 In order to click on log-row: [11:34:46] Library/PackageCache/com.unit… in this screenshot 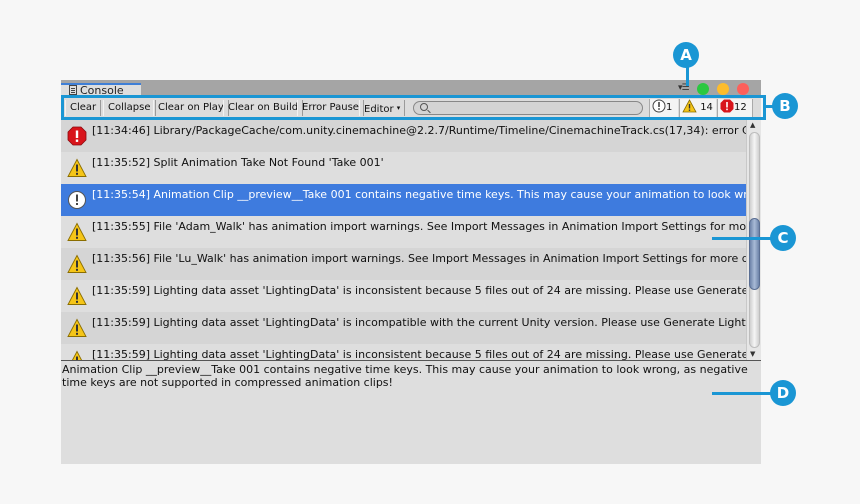, I will do `click(403, 136)`.